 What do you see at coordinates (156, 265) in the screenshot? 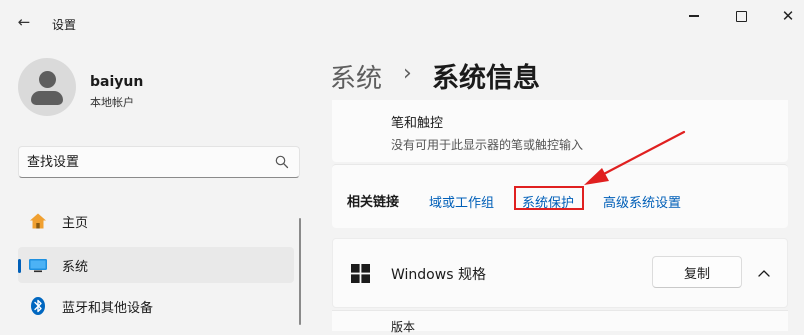
I see `sidebar-item-system: 系统` at bounding box center [156, 265].